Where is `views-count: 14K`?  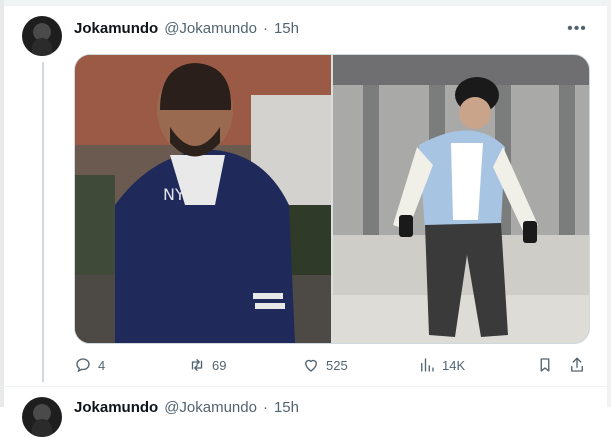
views-count: 14K is located at coordinates (454, 365).